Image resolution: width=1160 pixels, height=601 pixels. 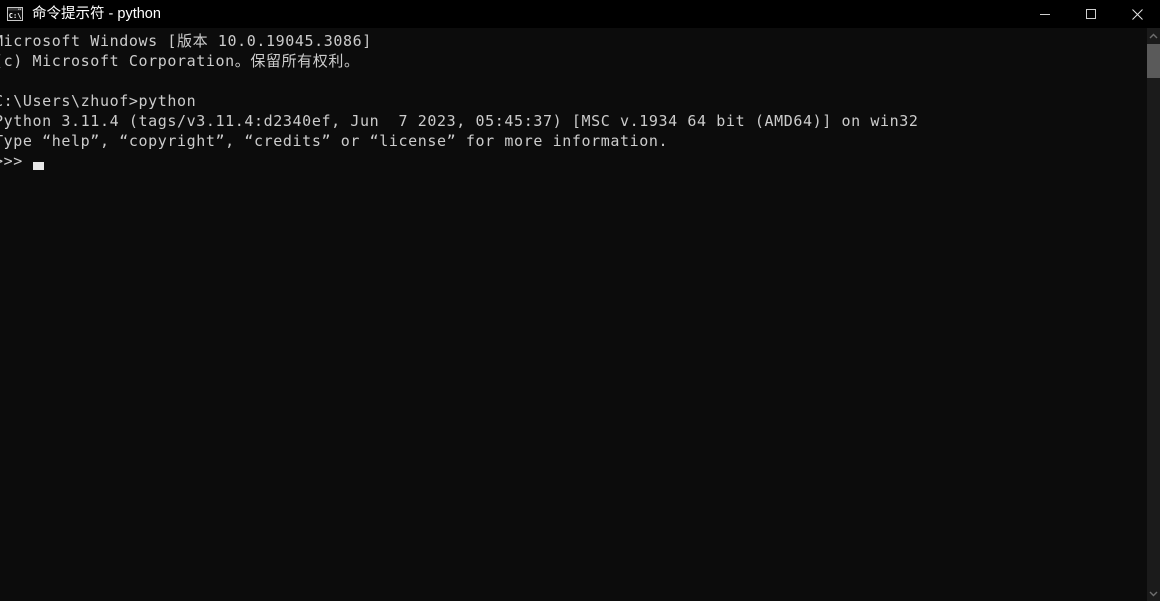 I want to click on scroll-up-arrow-icon, so click(x=1153, y=36).